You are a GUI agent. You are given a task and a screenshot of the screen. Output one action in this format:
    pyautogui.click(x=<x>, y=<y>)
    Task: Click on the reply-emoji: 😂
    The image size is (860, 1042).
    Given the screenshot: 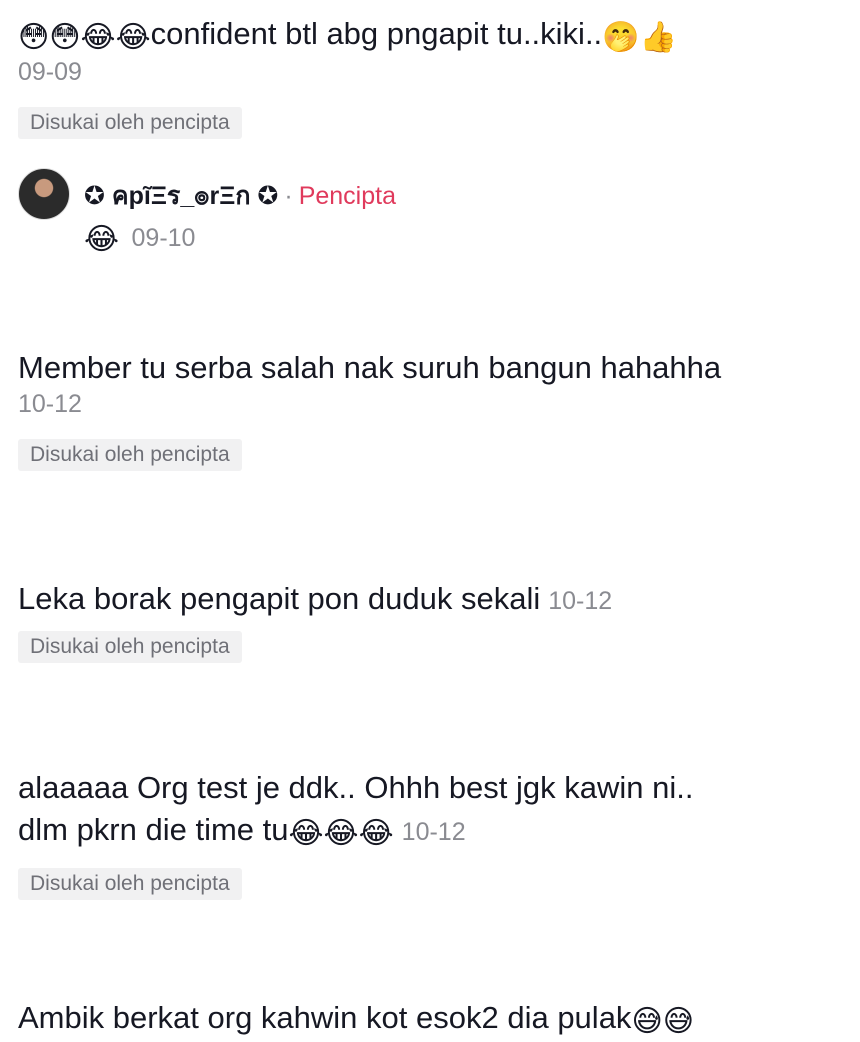 What is the action you would take?
    pyautogui.click(x=102, y=239)
    